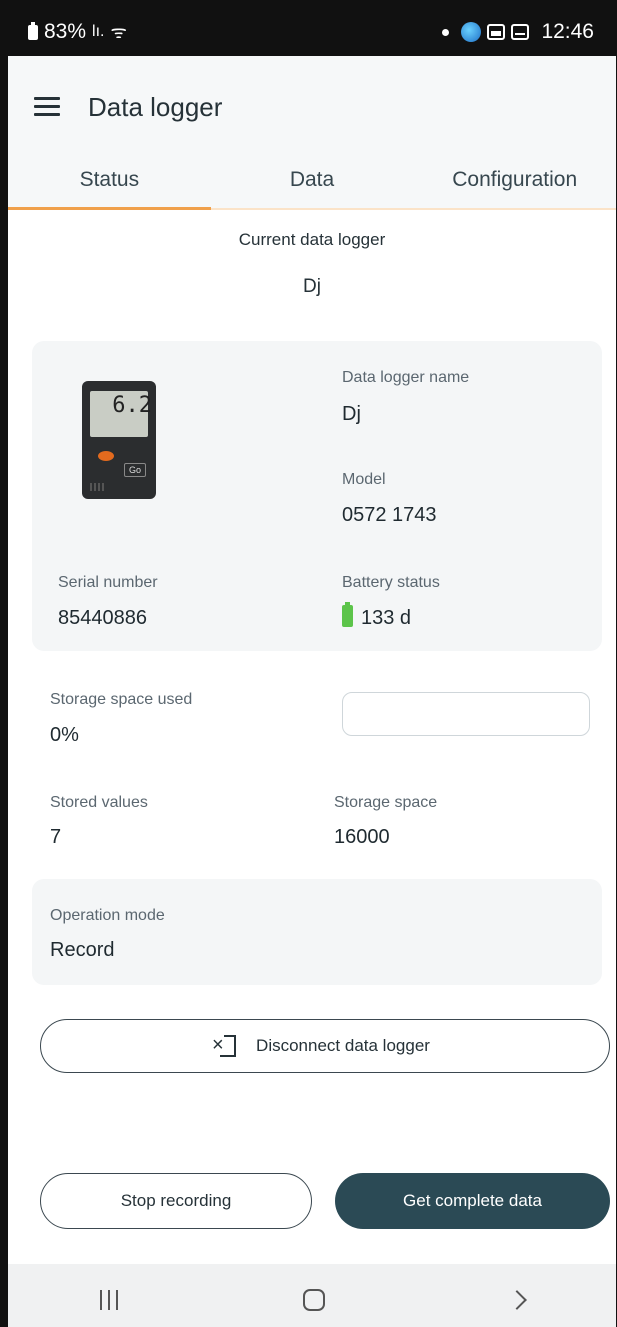 Image resolution: width=617 pixels, height=1327 pixels. What do you see at coordinates (312, 286) in the screenshot?
I see `current-logger-name: Dj` at bounding box center [312, 286].